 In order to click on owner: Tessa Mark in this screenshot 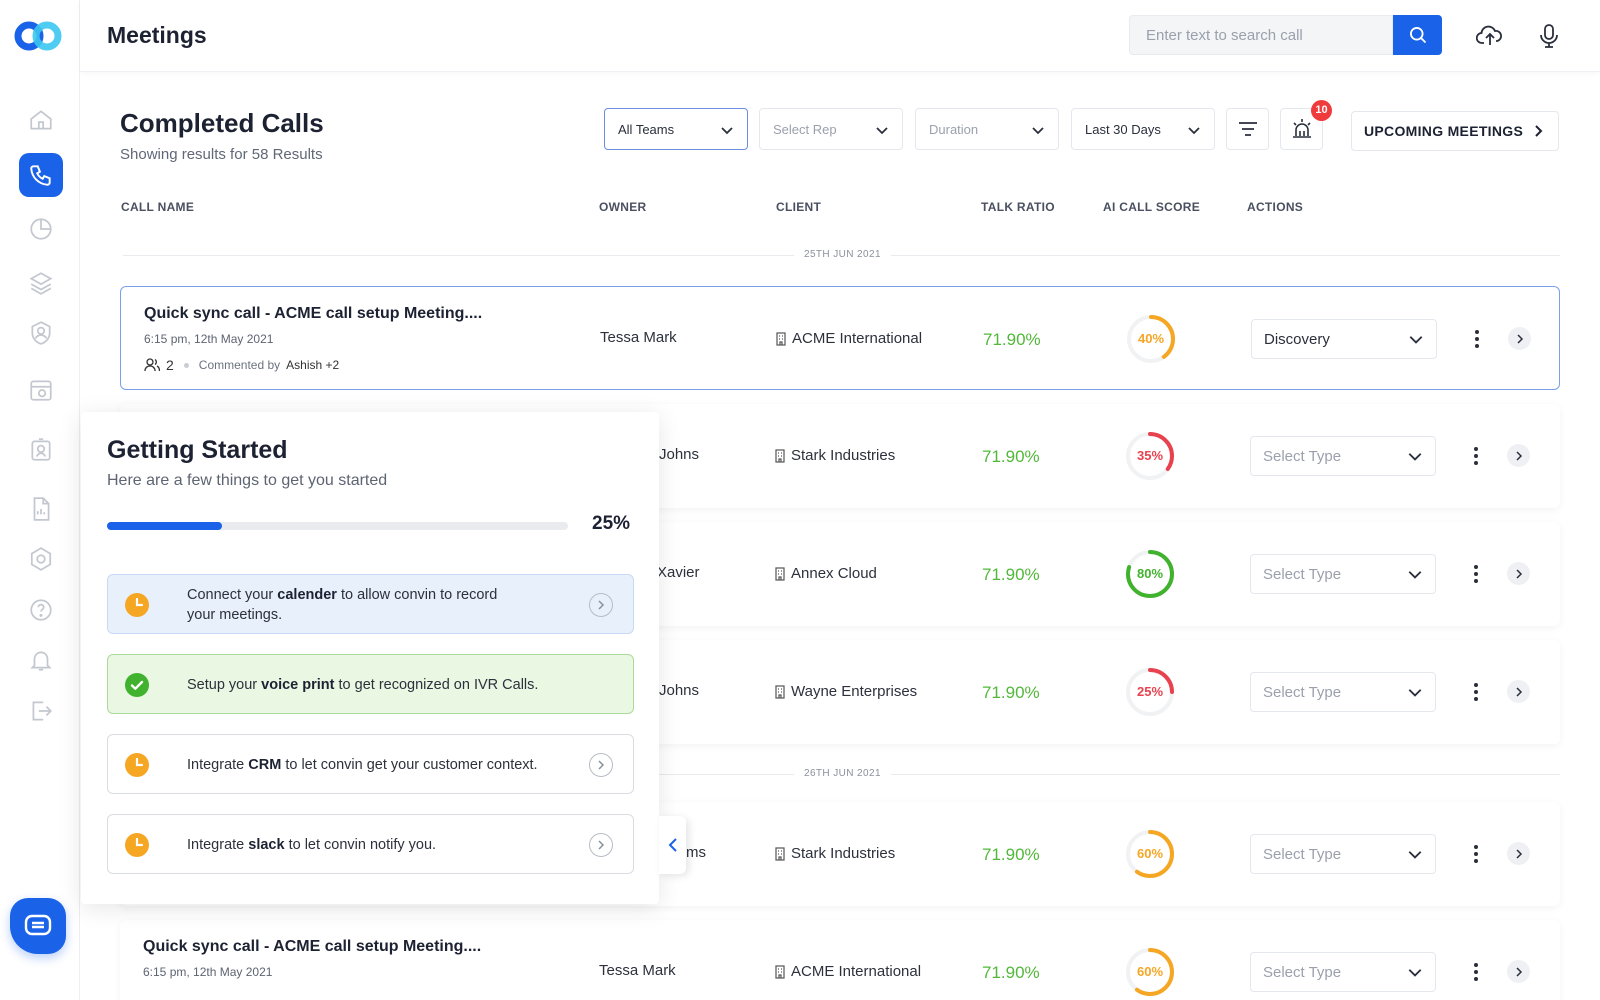, I will do `click(637, 970)`.